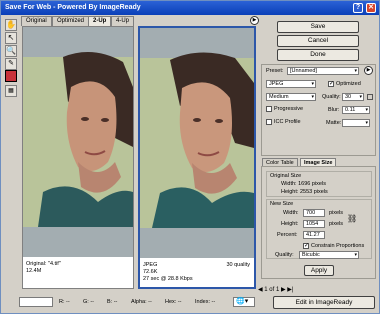 The height and width of the screenshot is (314, 380). Describe the element at coordinates (254, 20) in the screenshot. I see `view-options-arrow-icon: ▶` at that location.